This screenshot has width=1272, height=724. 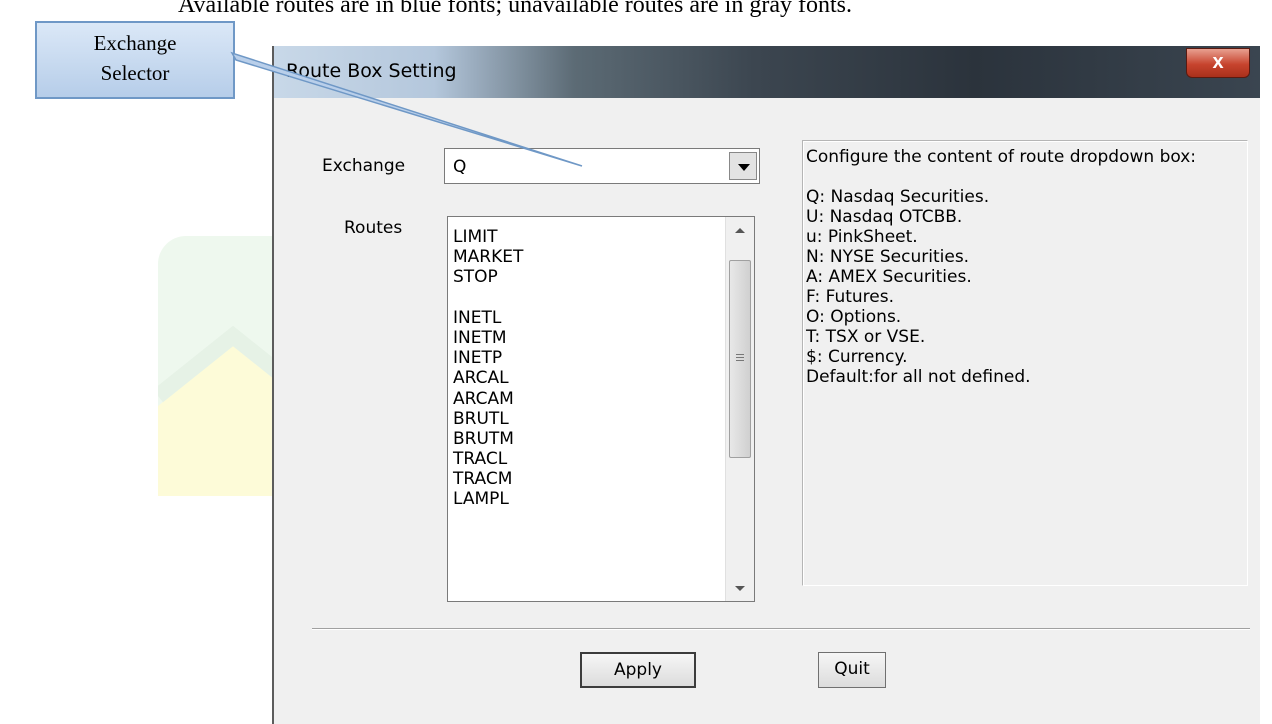 I want to click on description-line: F: Futures., so click(x=850, y=297).